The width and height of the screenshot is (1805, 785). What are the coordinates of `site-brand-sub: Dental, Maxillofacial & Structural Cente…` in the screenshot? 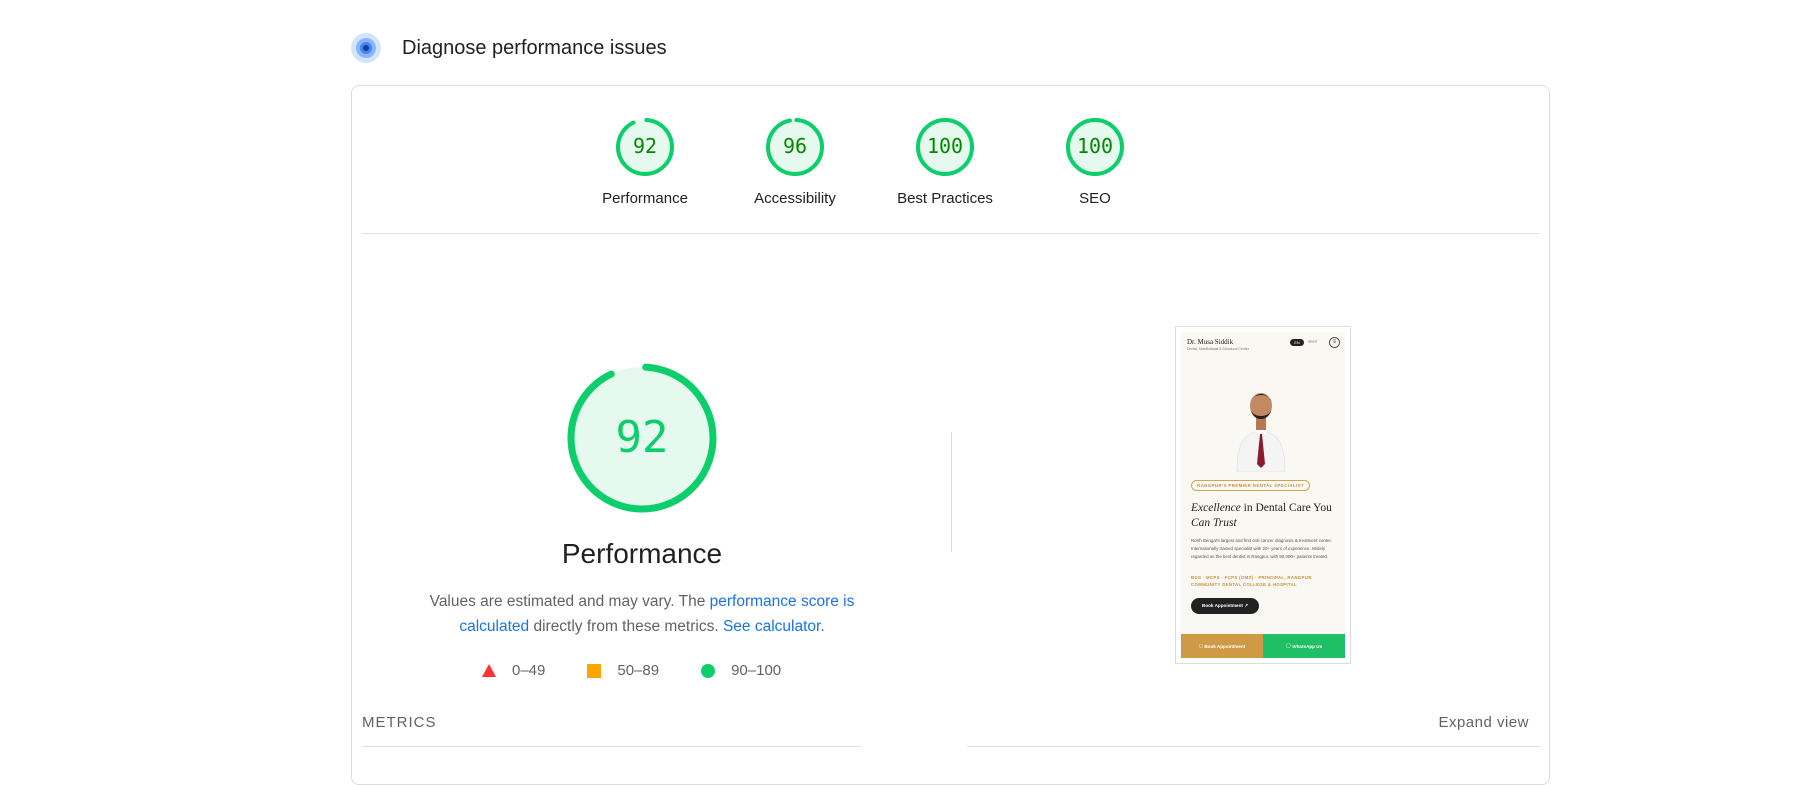 It's located at (1218, 349).